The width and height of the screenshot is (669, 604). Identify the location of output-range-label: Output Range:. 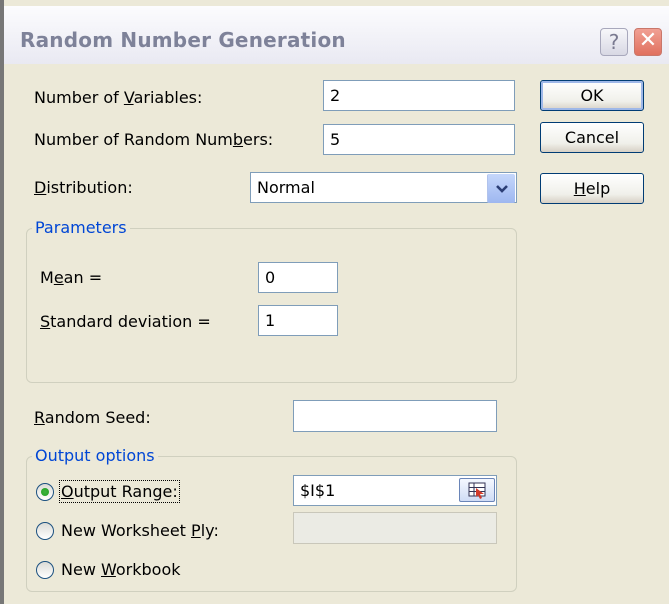
(119, 491).